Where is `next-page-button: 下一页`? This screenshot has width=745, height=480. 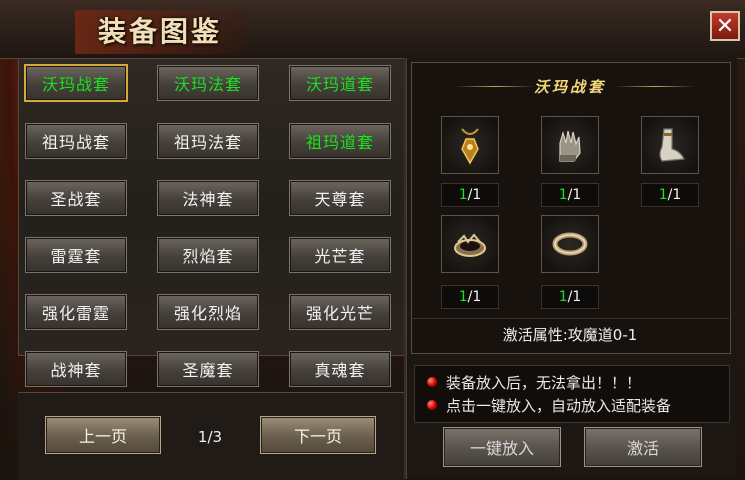 next-page-button: 下一页 is located at coordinates (318, 435).